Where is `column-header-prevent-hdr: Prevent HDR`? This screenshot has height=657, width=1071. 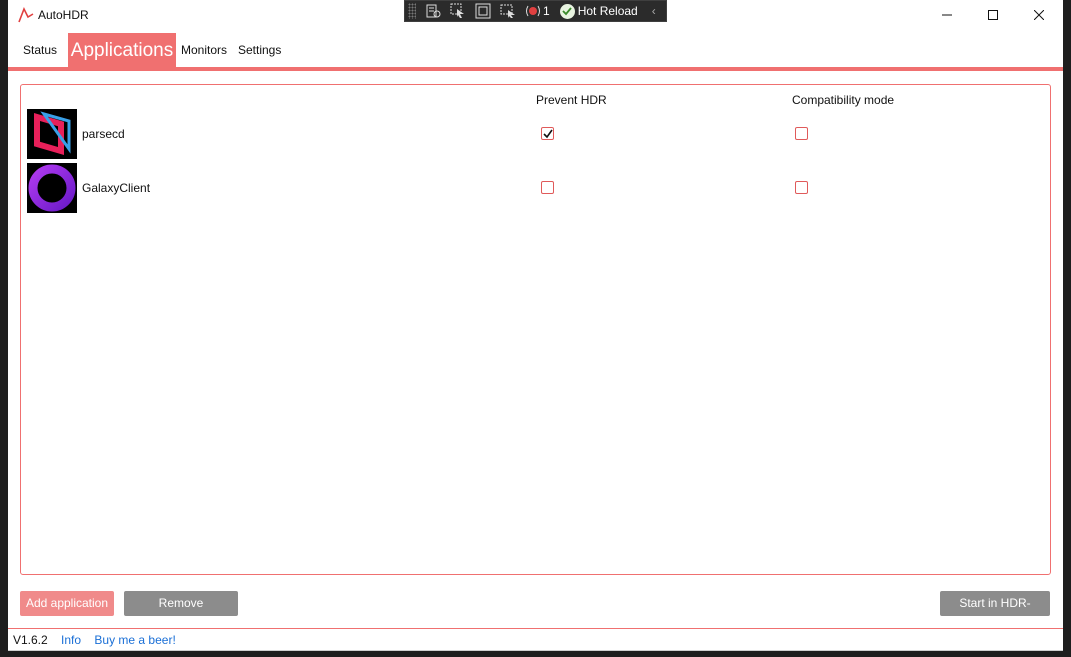
column-header-prevent-hdr: Prevent HDR is located at coordinates (571, 100).